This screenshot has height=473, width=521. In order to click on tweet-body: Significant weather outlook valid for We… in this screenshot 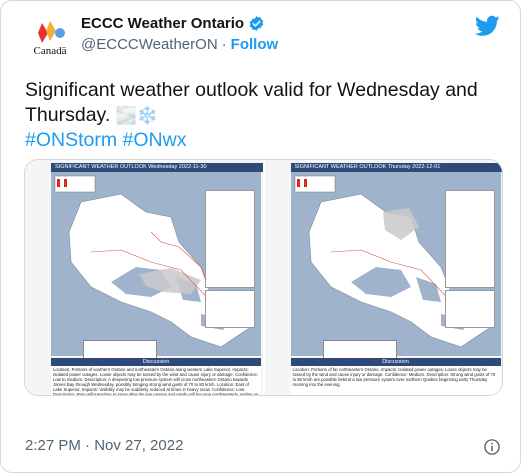, I will do `click(251, 102)`.